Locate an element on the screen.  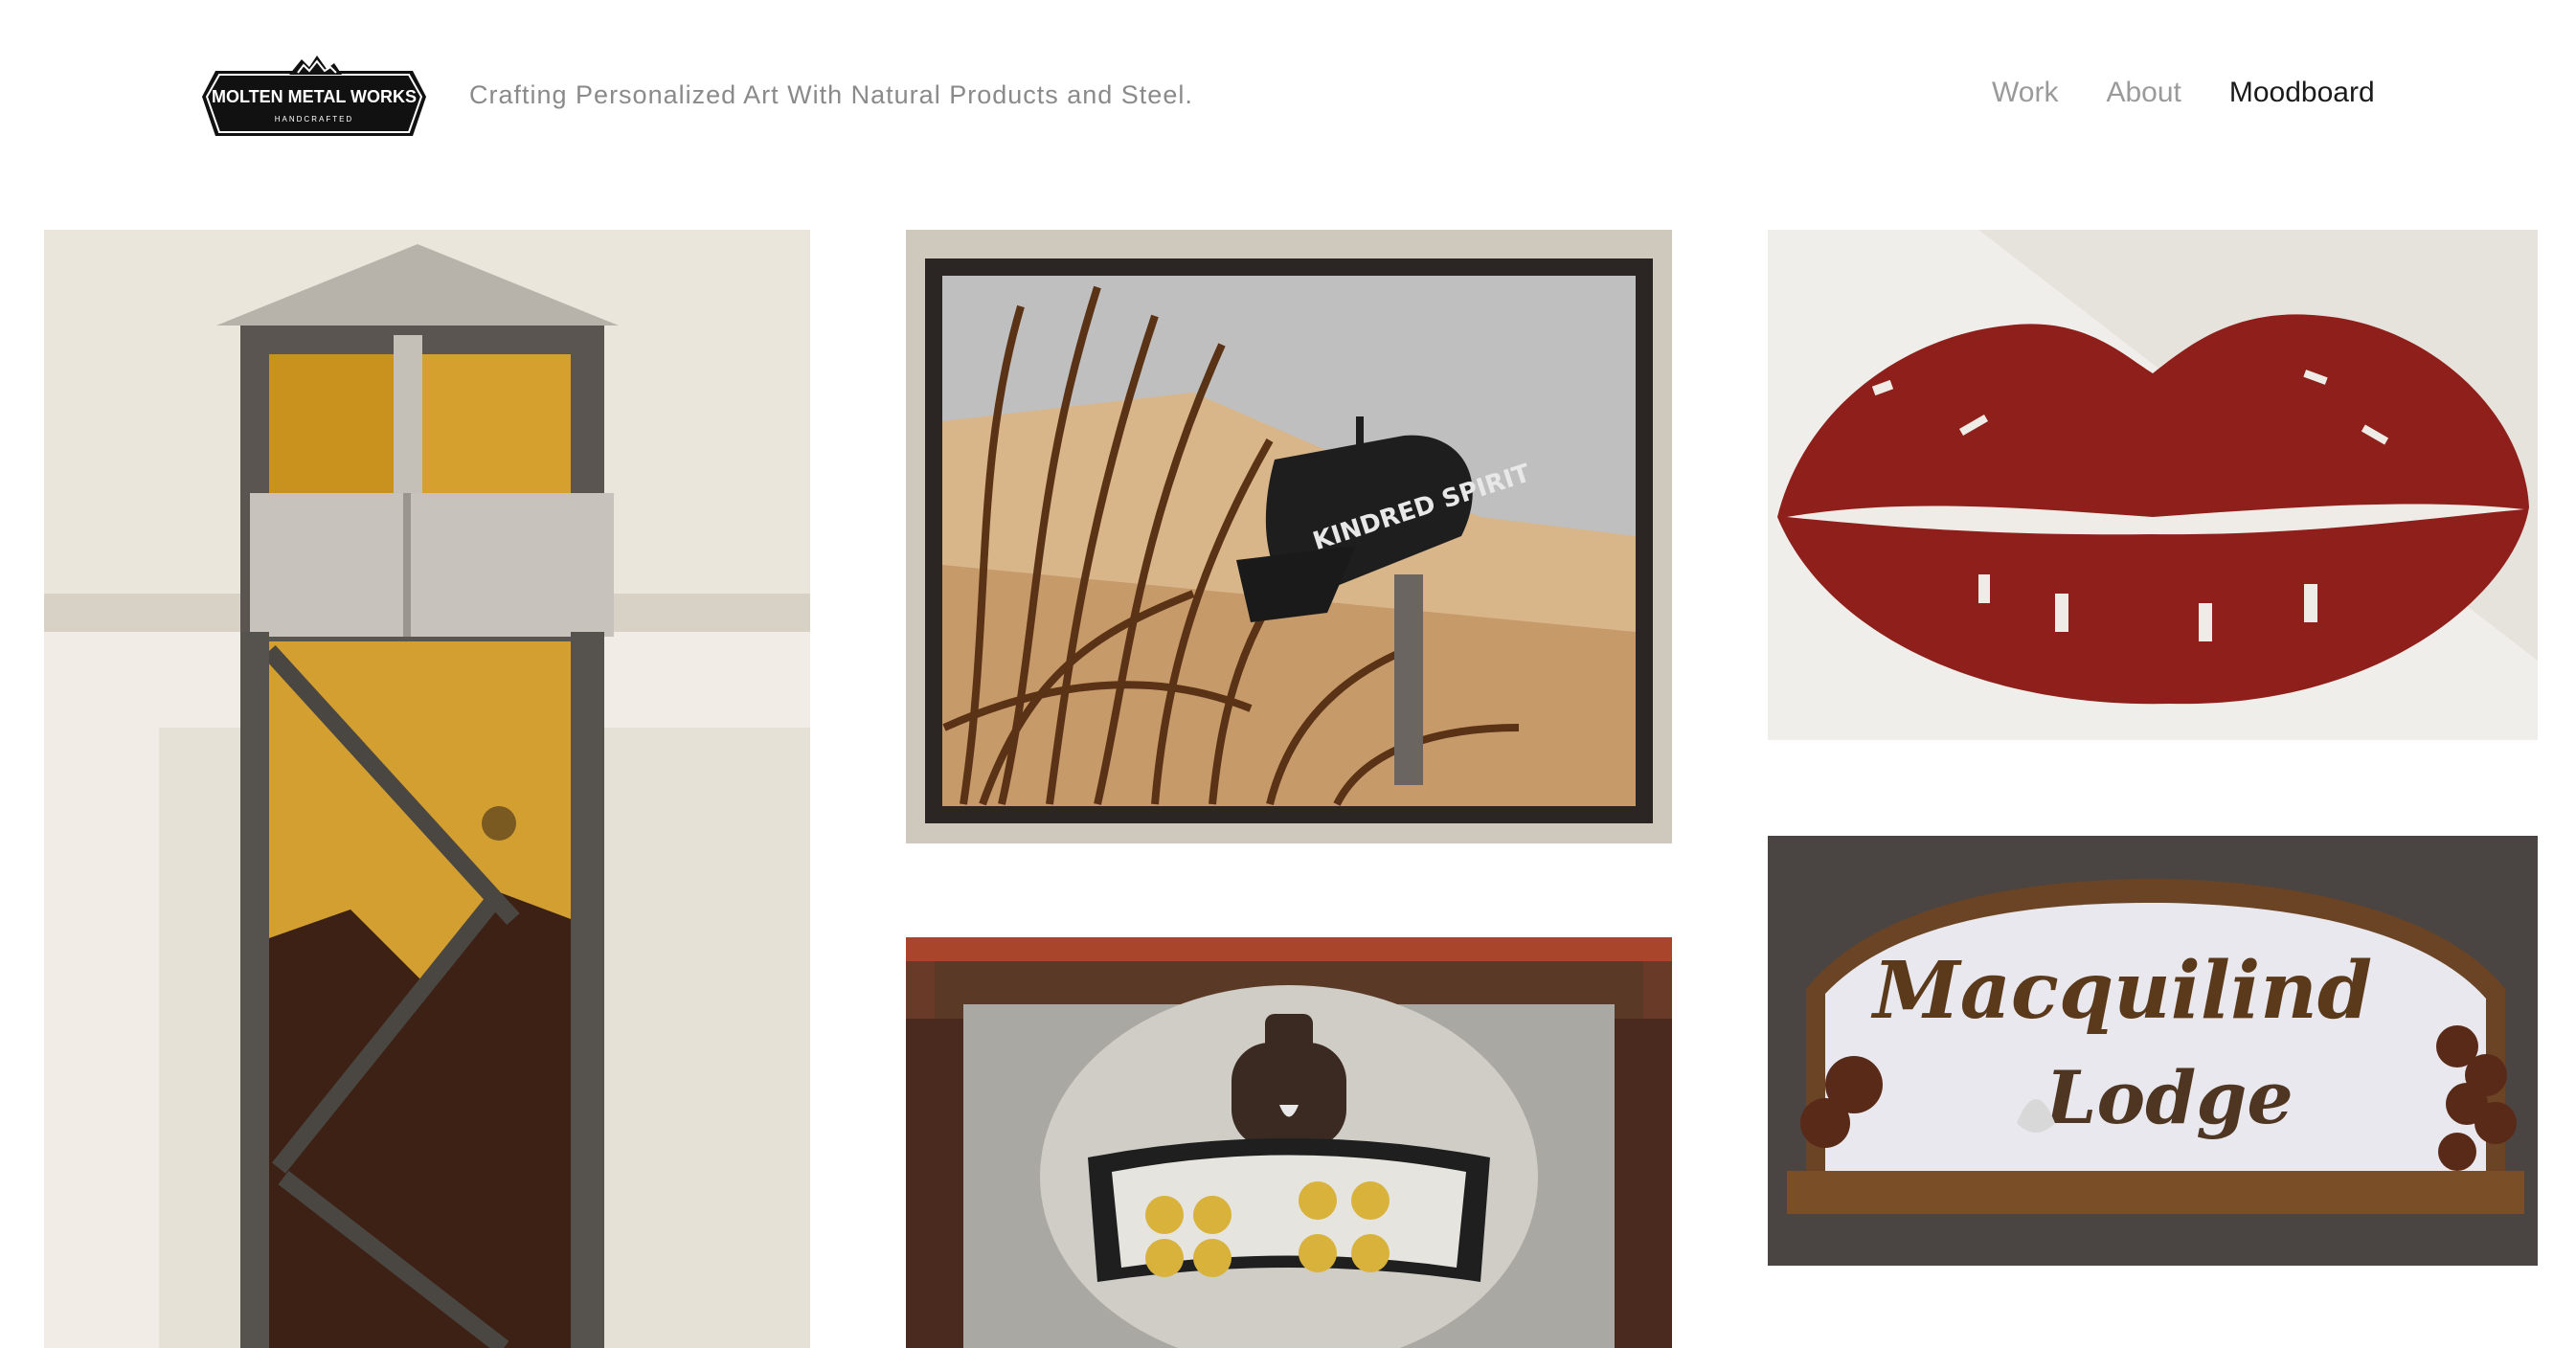
bottle-opener-artwork-image is located at coordinates (1289, 1143).